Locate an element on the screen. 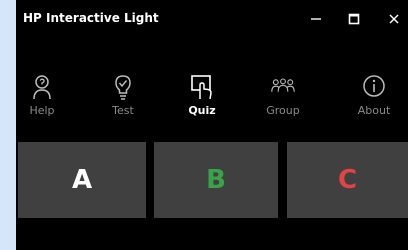  answer-label: A is located at coordinates (82, 180).